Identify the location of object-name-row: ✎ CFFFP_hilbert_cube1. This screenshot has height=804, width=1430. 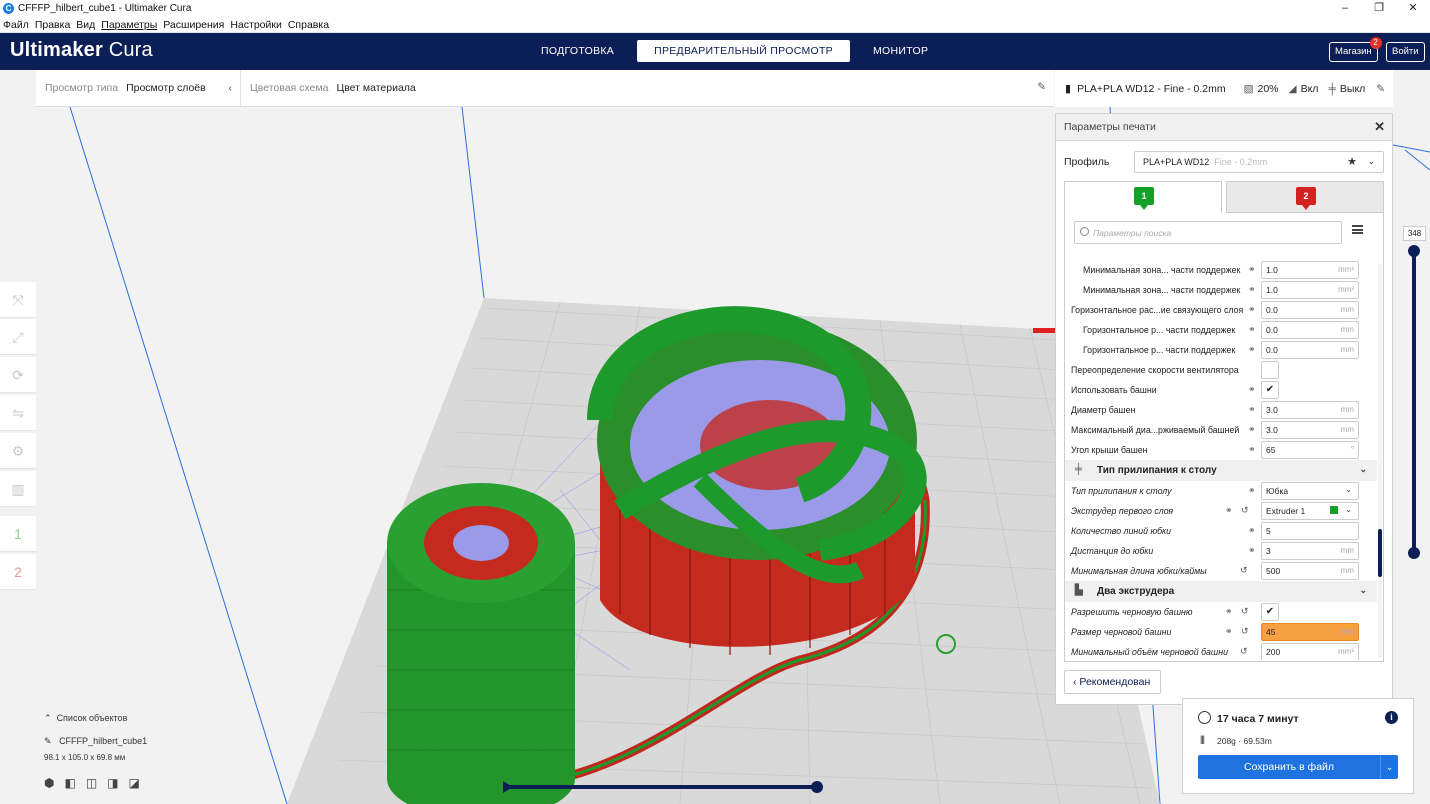
(97, 741).